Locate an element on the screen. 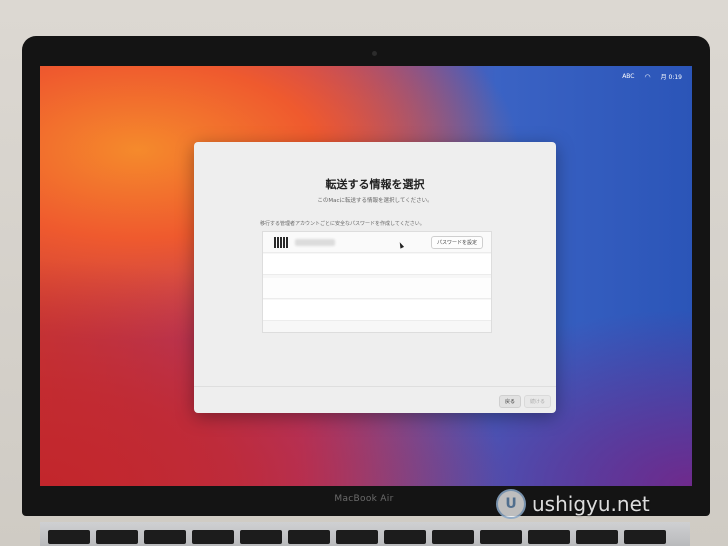  camera-dot is located at coordinates (374, 53).